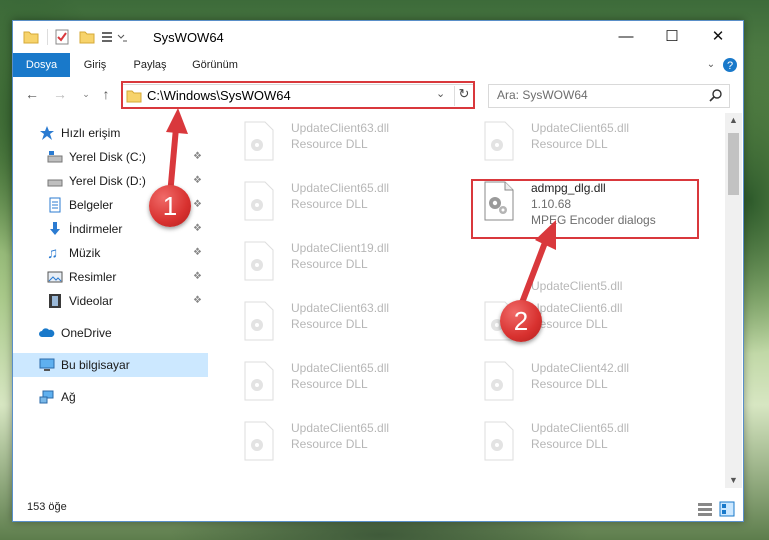 This screenshot has width=769, height=540. I want to click on item-count: 153 öğe, so click(47, 507).